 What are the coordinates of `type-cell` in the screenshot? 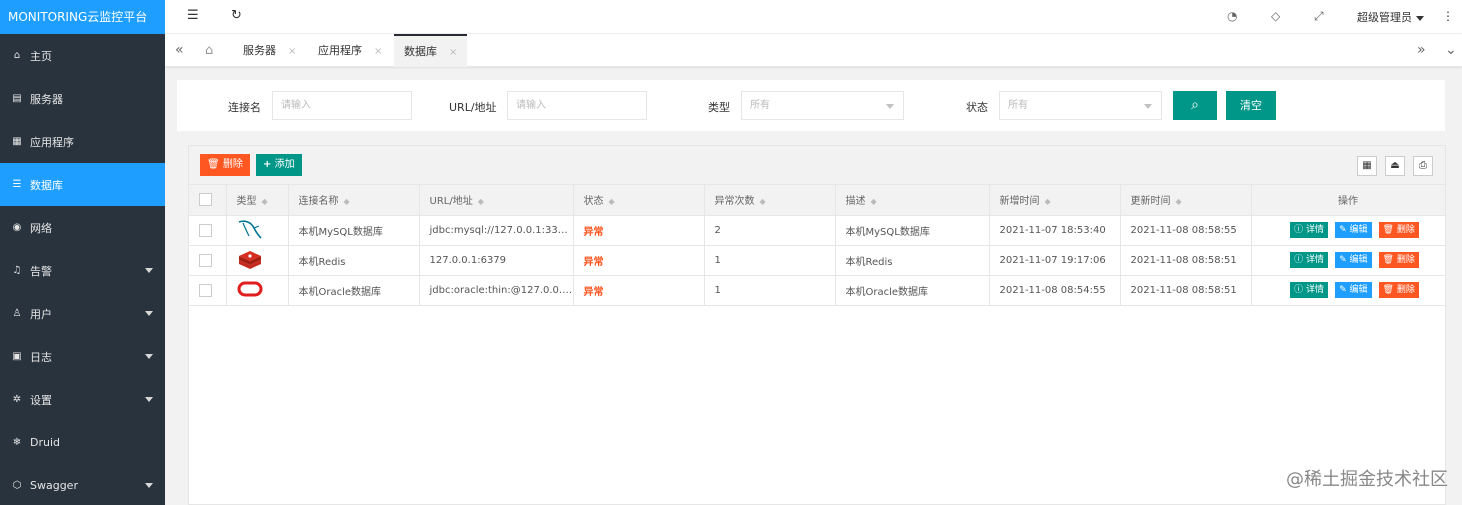 It's located at (257, 230).